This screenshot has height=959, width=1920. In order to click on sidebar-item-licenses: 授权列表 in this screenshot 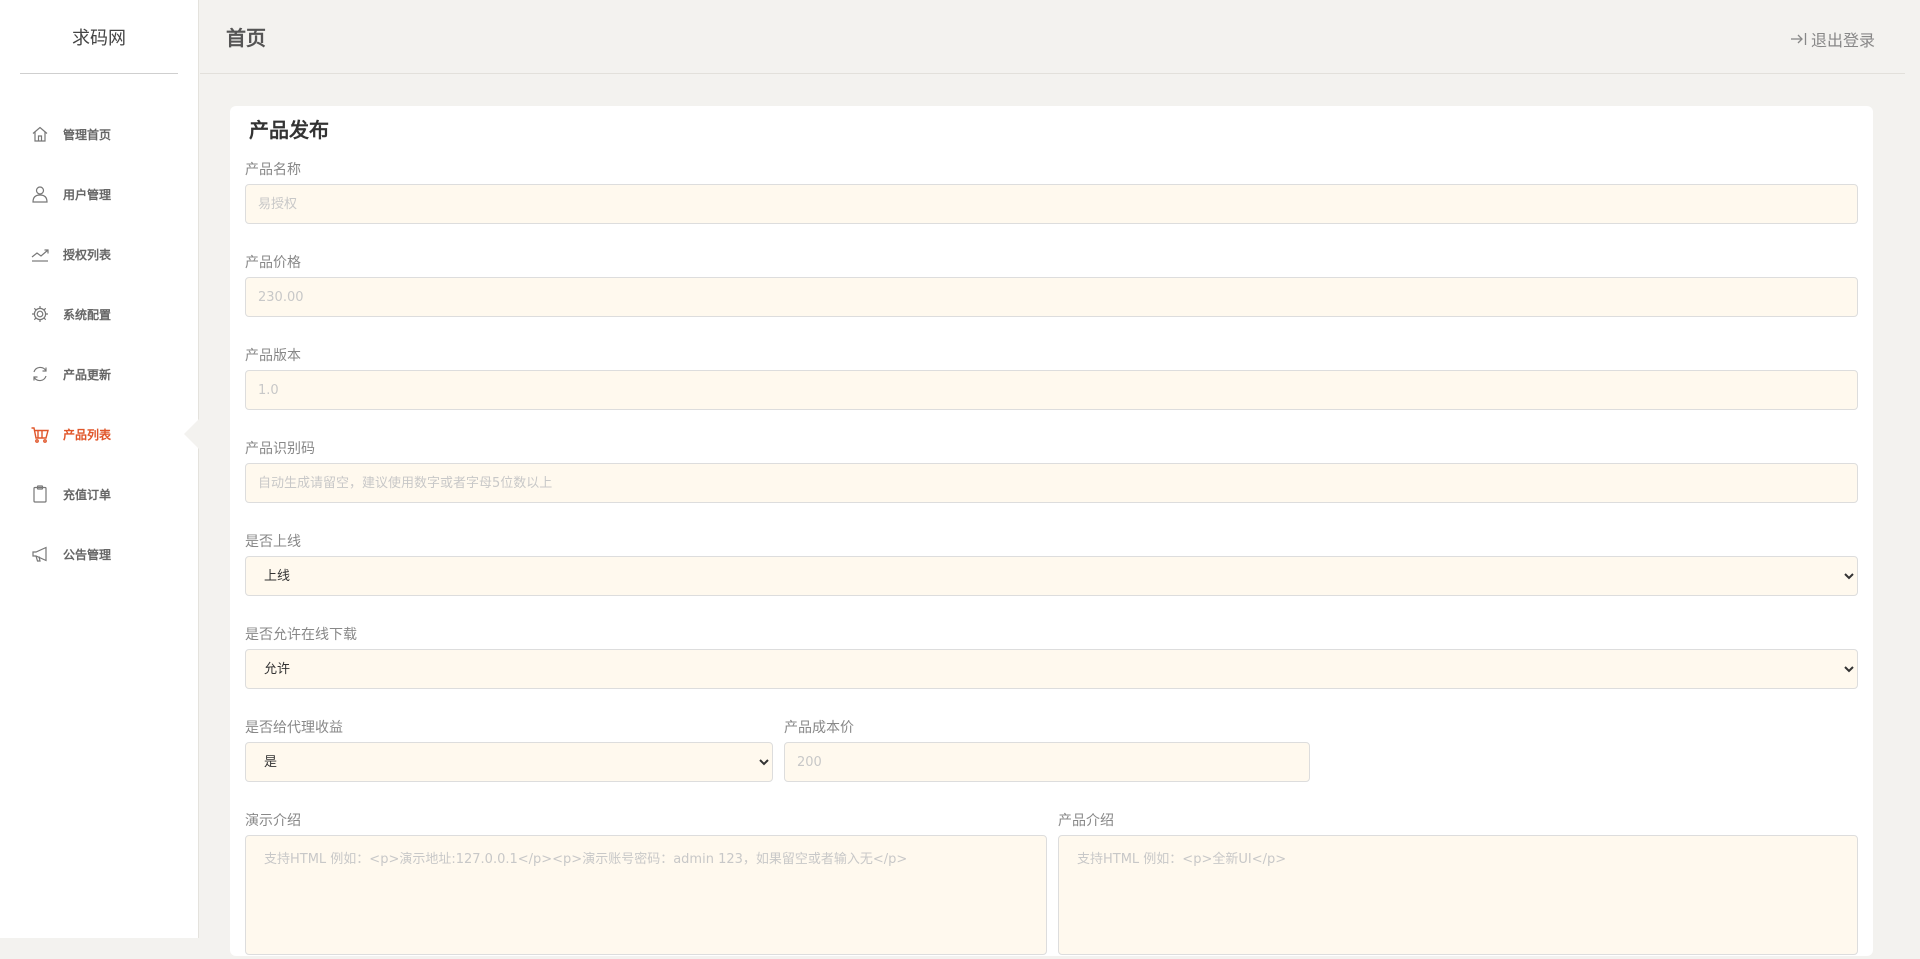, I will do `click(99, 254)`.